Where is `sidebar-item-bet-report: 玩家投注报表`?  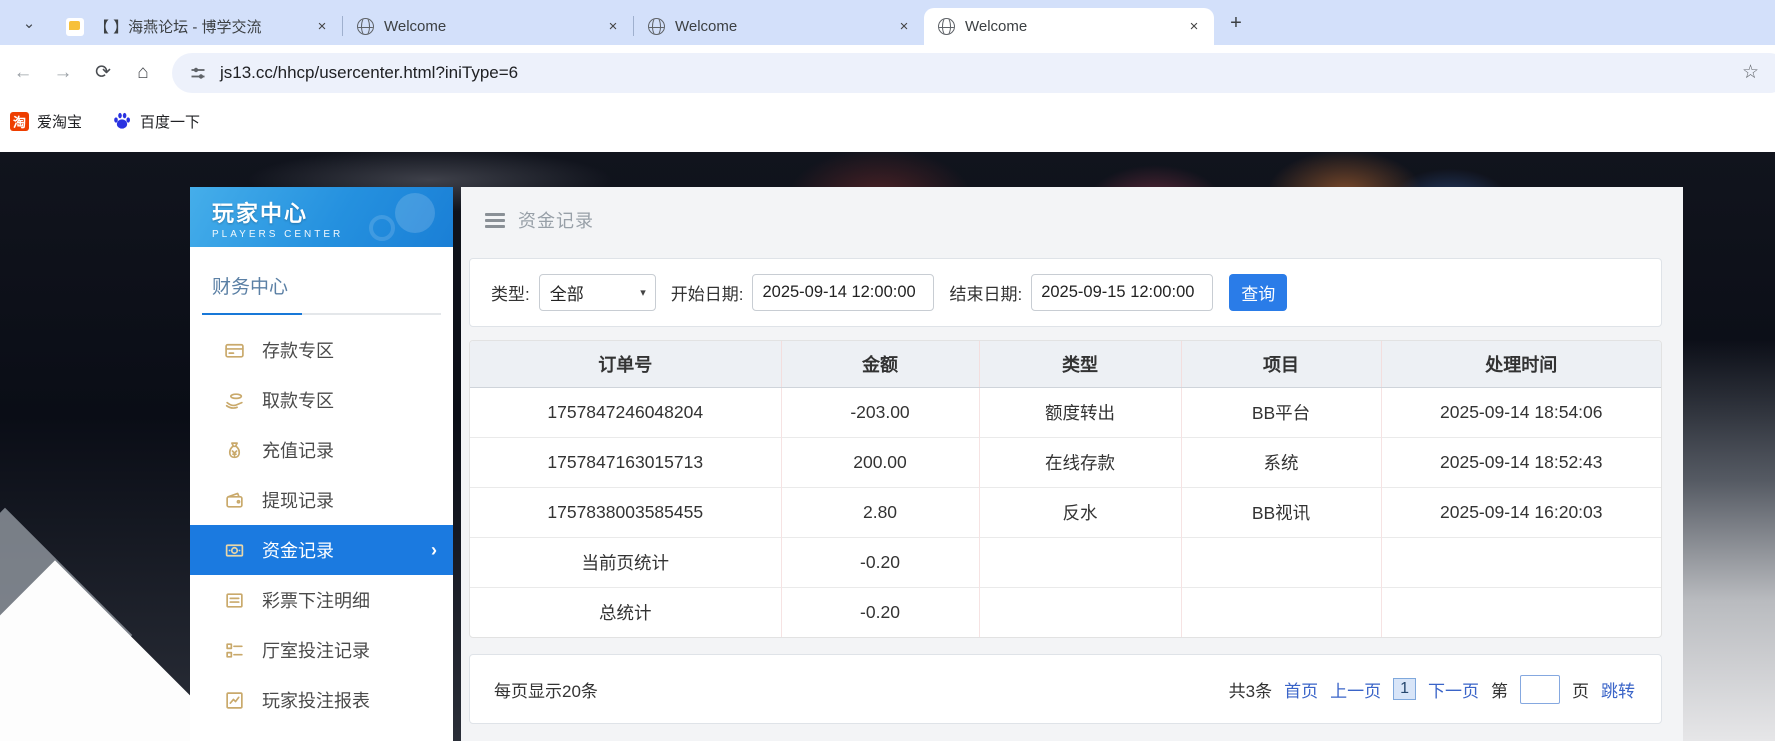
sidebar-item-bet-report: 玩家投注报表 is located at coordinates (321, 700).